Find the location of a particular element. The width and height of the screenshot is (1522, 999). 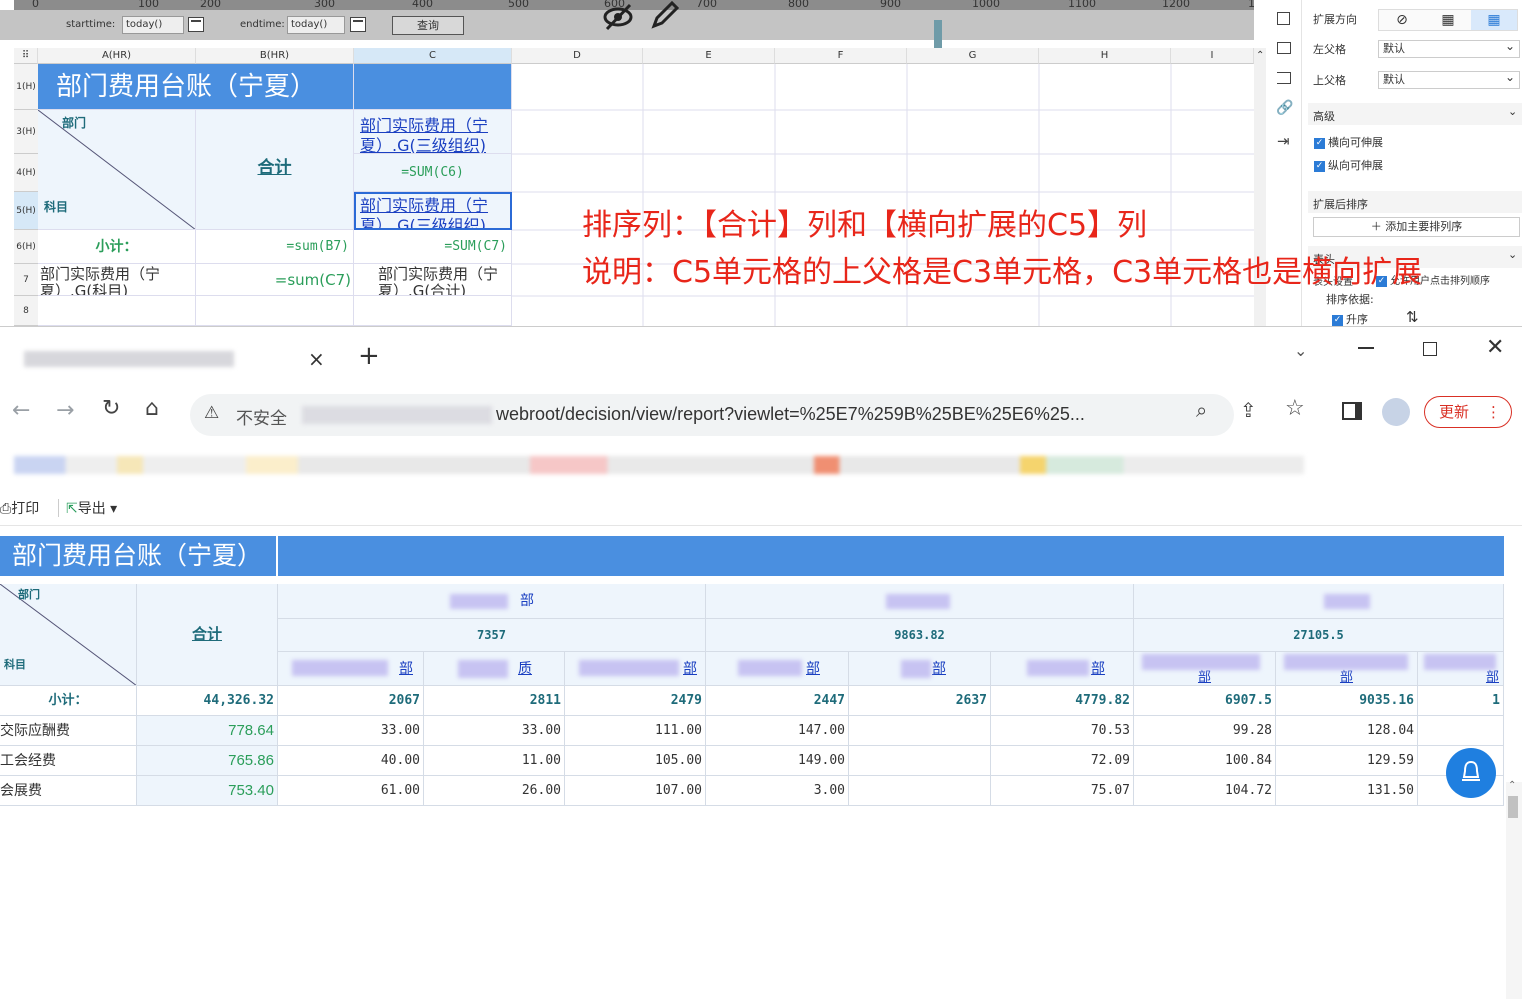

zoom-icon: ⌕ is located at coordinates (1201, 410).